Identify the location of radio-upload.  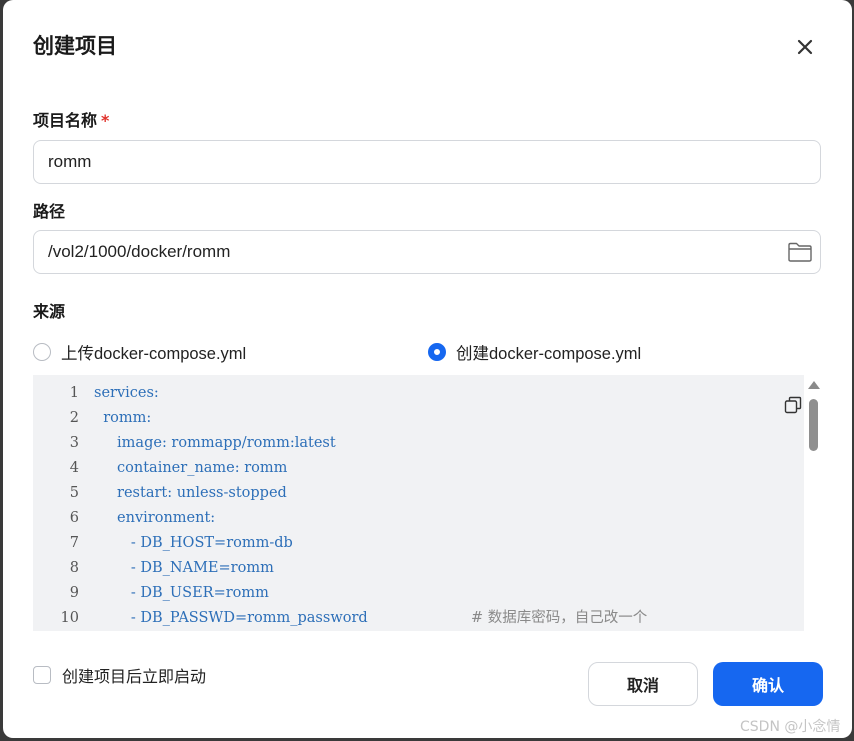
(42, 352).